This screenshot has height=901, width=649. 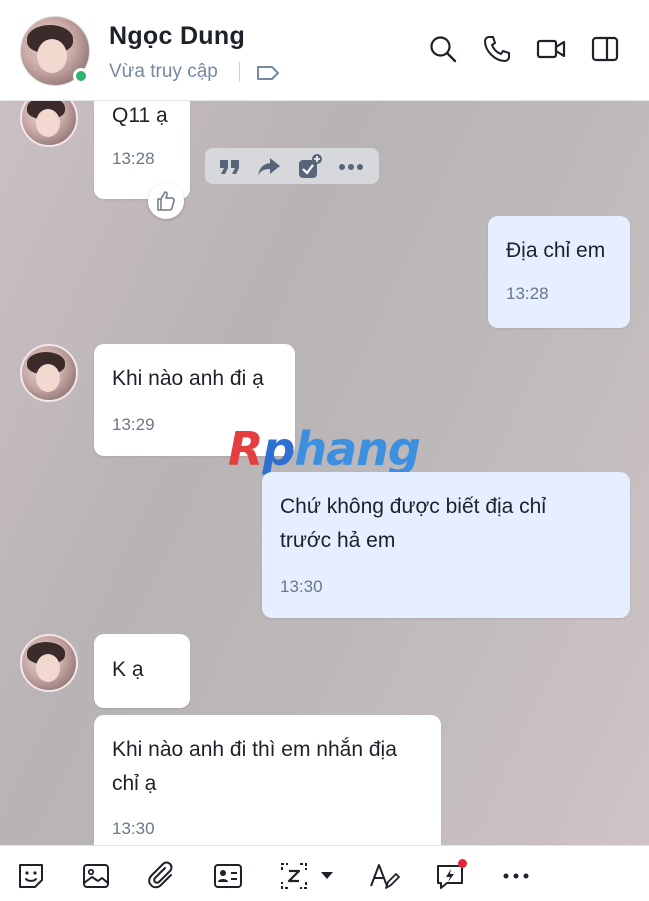 I want to click on search-icon, so click(x=443, y=49).